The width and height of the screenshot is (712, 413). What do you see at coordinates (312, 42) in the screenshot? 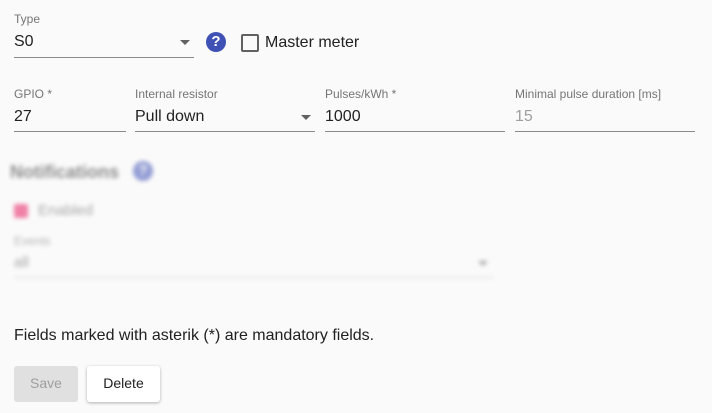
I see `master-meter-label: Master meter` at bounding box center [312, 42].